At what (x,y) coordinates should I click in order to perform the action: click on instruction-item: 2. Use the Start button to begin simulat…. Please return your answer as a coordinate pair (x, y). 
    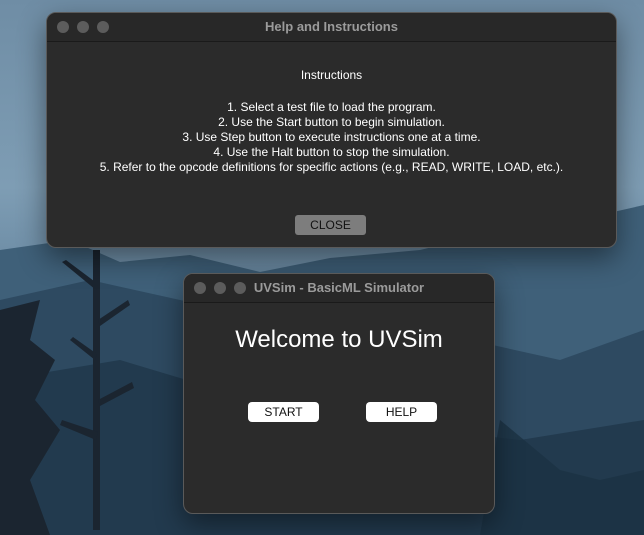
    Looking at the image, I should click on (331, 122).